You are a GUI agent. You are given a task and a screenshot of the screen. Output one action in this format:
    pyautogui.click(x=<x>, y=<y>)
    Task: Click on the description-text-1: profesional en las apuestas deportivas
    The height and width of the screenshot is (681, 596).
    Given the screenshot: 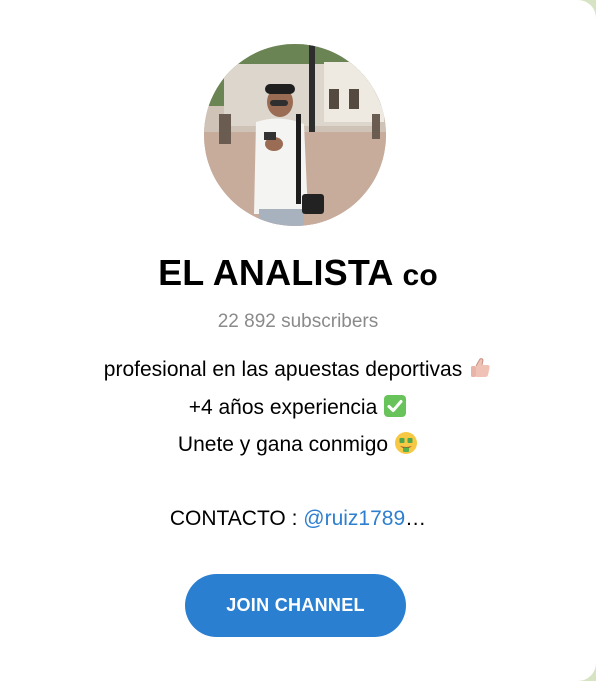 What is the action you would take?
    pyautogui.click(x=283, y=369)
    